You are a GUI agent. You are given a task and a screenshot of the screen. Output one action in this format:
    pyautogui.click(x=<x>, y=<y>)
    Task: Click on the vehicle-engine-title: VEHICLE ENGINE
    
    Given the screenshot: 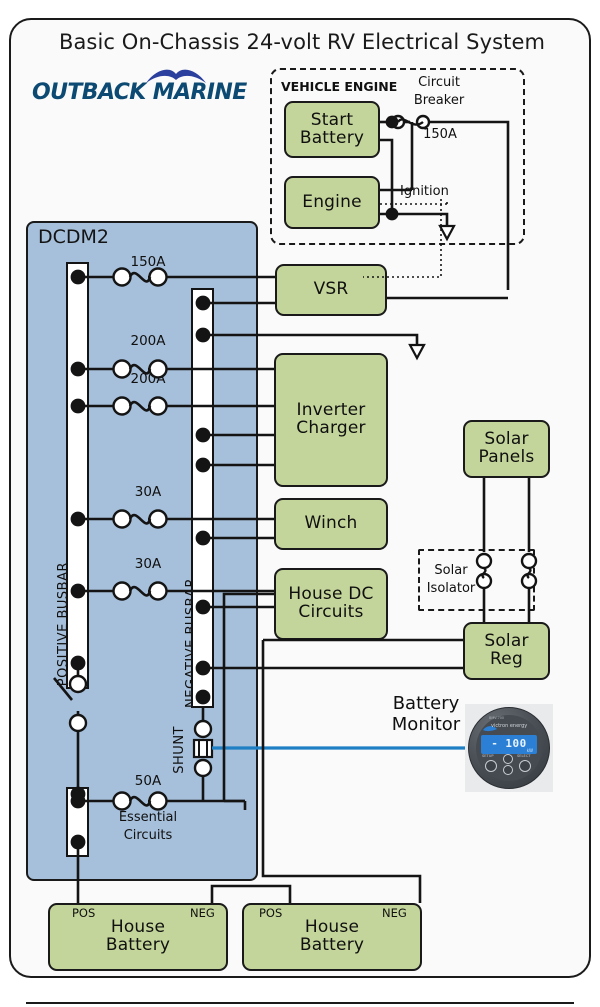 What is the action you would take?
    pyautogui.click(x=339, y=86)
    